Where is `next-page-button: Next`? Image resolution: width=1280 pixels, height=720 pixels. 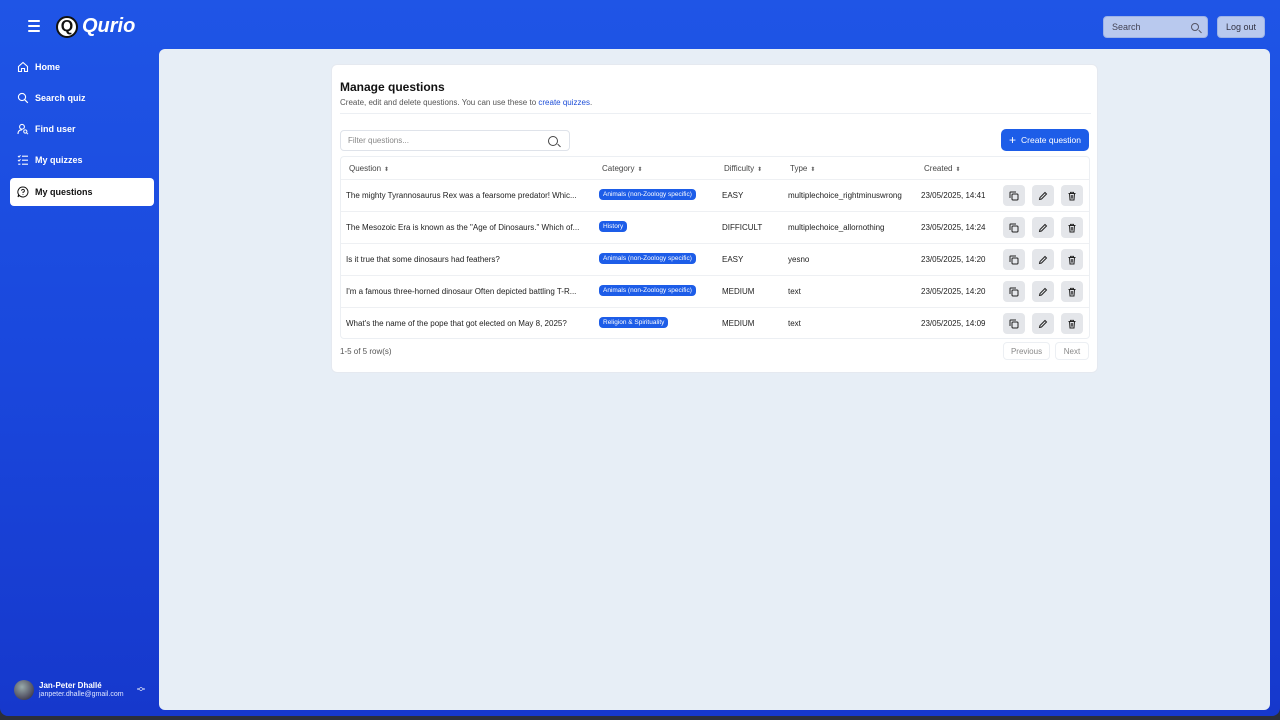 next-page-button: Next is located at coordinates (1072, 351).